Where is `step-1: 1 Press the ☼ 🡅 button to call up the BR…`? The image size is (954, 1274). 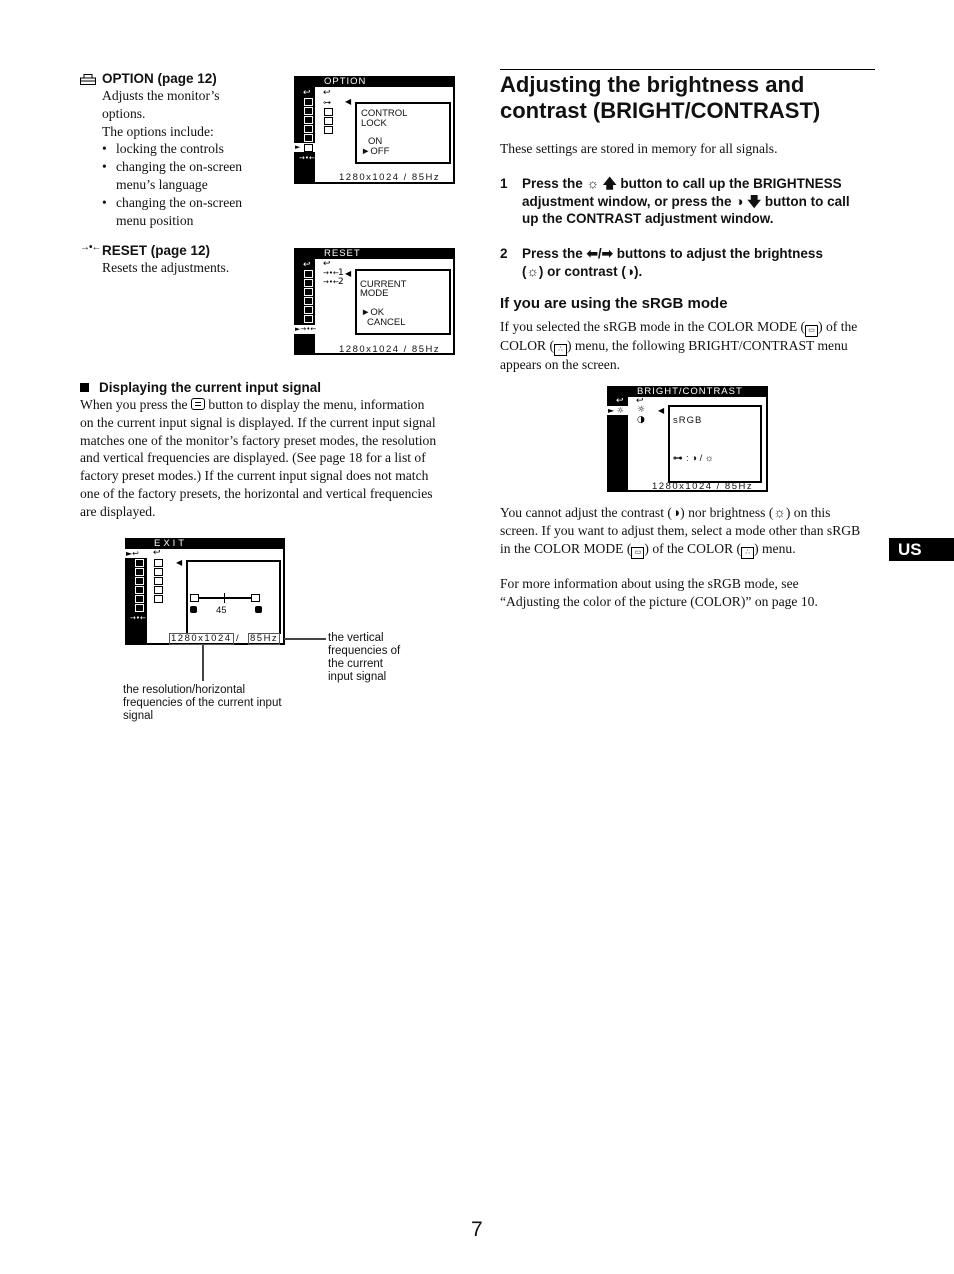
step-1: 1 Press the ☼ 🡅 button to call up the BR… is located at coordinates (675, 201).